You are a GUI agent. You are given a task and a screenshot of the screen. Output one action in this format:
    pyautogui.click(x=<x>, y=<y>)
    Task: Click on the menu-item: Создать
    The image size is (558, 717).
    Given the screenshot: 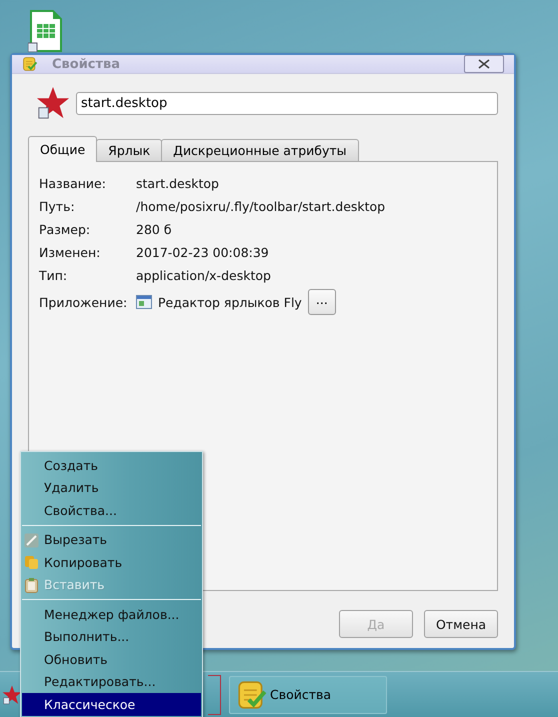 What is the action you would take?
    pyautogui.click(x=111, y=465)
    